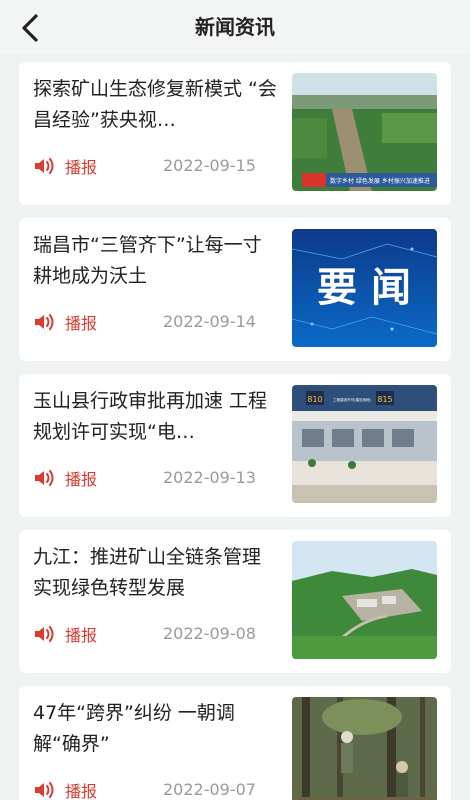 Image resolution: width=470 pixels, height=800 pixels. What do you see at coordinates (209, 321) in the screenshot?
I see `news-date: 2022-09-14` at bounding box center [209, 321].